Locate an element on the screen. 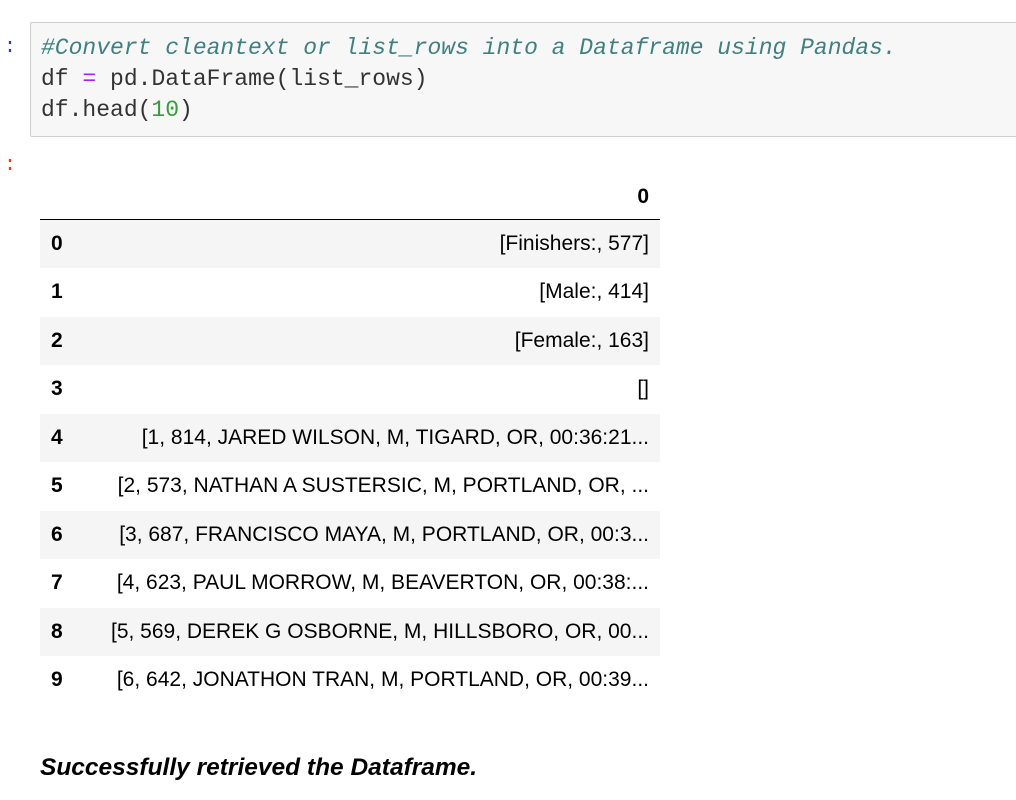 The height and width of the screenshot is (800, 1016). row-value: [Male:, 414] is located at coordinates (594, 292).